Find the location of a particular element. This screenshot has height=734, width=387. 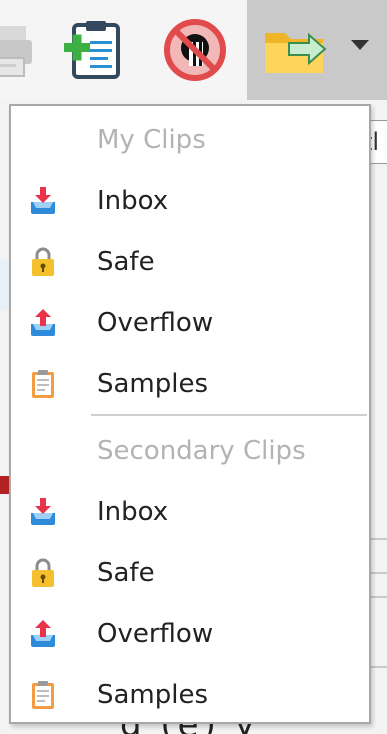

menu-item-my-inbox: Inbox is located at coordinates (190, 201).